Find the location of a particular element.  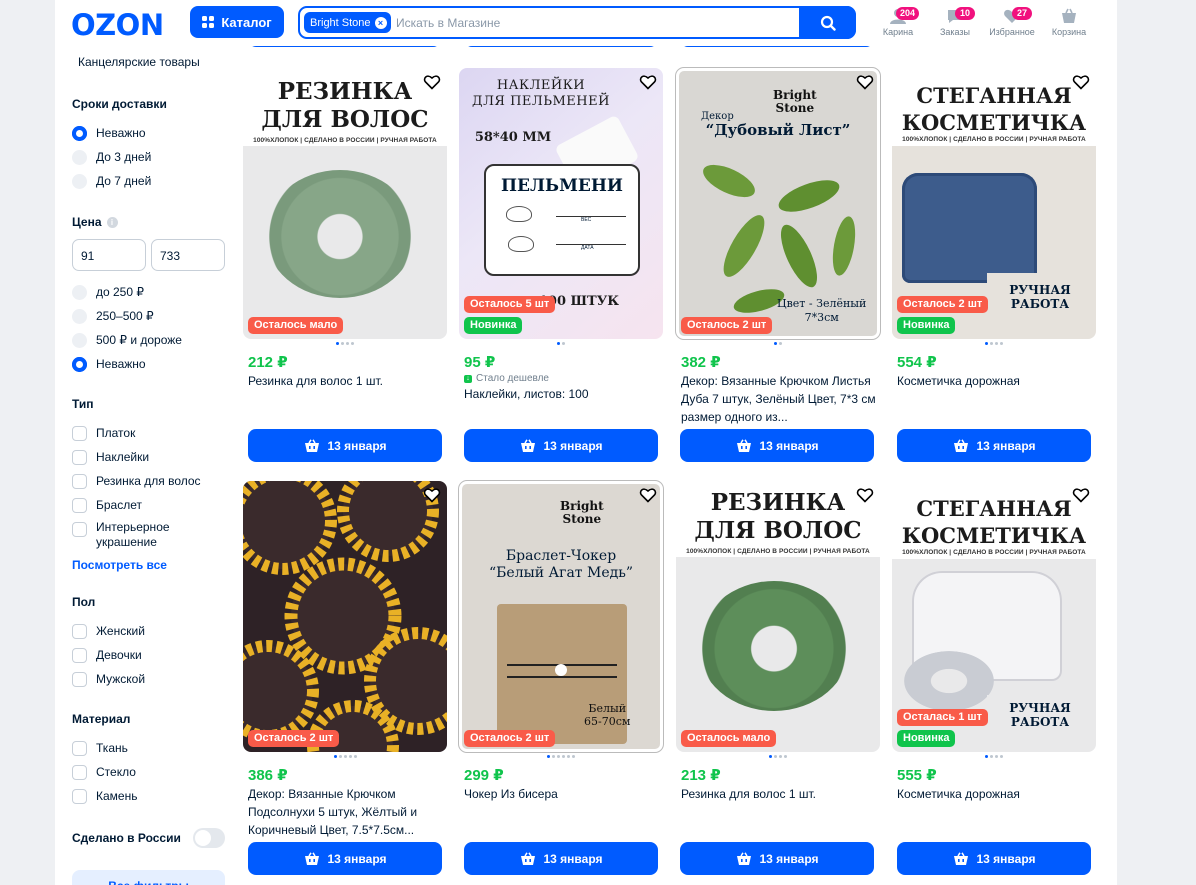

gender-option: Мужской is located at coordinates (108, 679).